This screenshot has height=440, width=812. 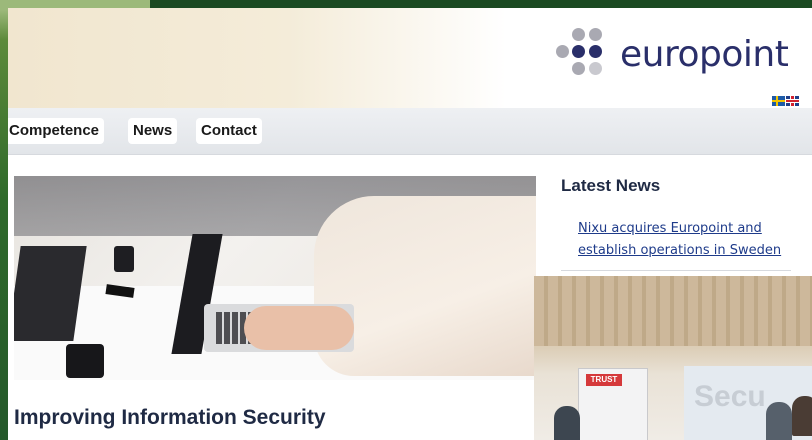 I want to click on news-photo: TRUST Secu, so click(x=673, y=358).